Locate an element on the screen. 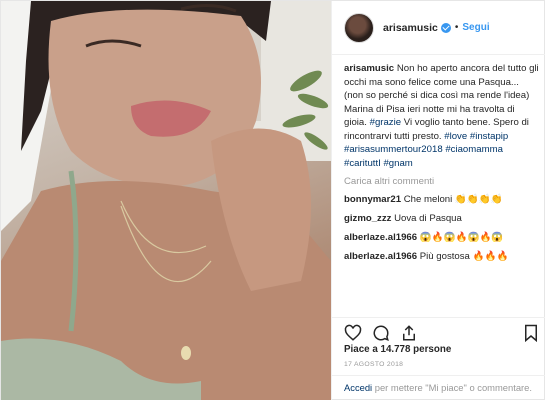 The width and height of the screenshot is (545, 400). comment-item: bonnymar21 Che meloni 👏👏👏👏 is located at coordinates (442, 199).